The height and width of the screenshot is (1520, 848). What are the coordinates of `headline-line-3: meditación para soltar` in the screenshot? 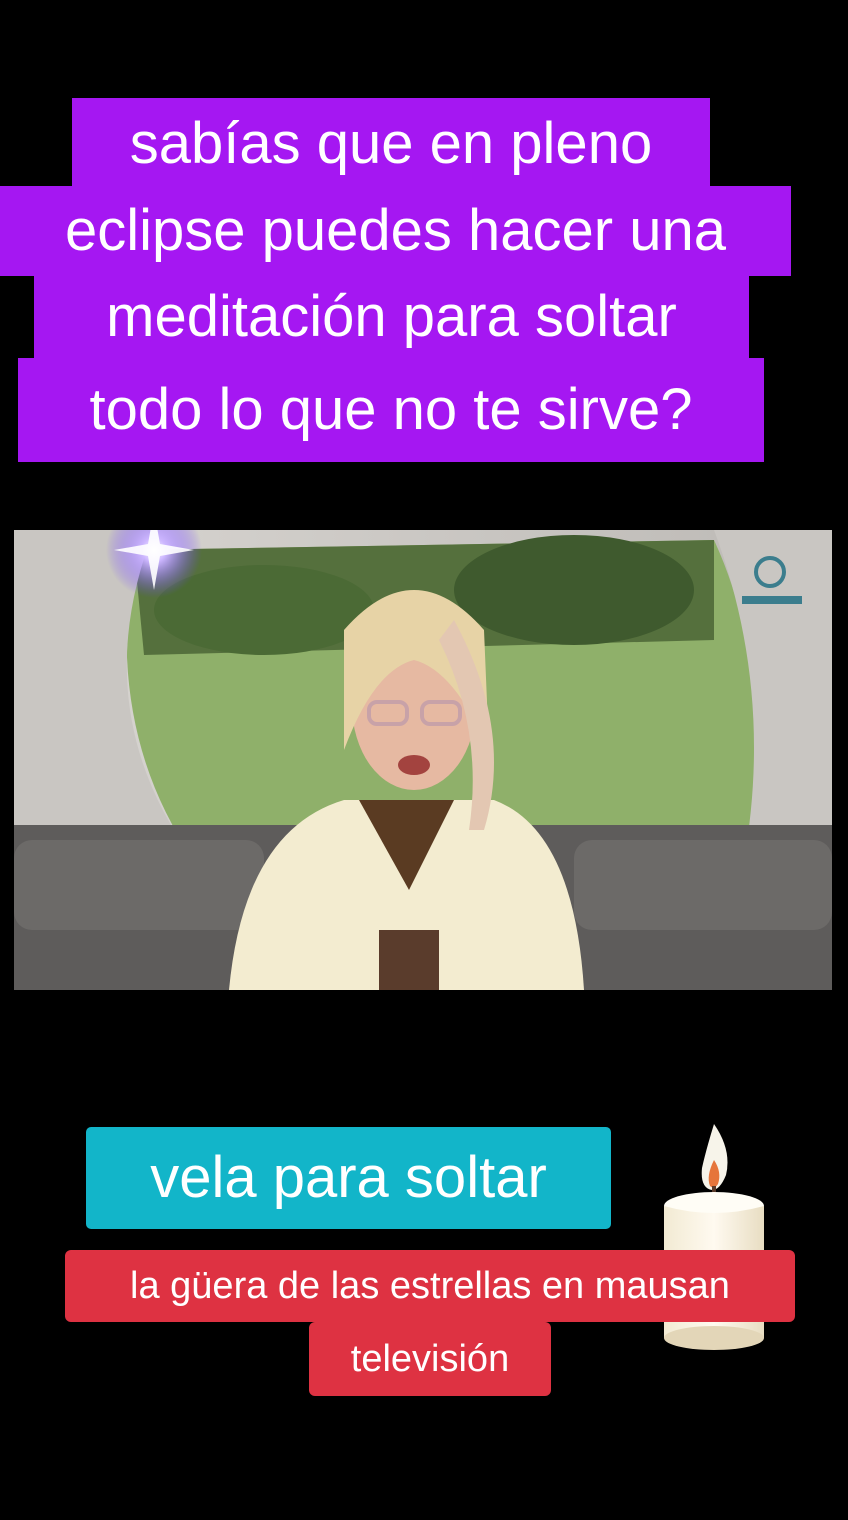 It's located at (391, 317).